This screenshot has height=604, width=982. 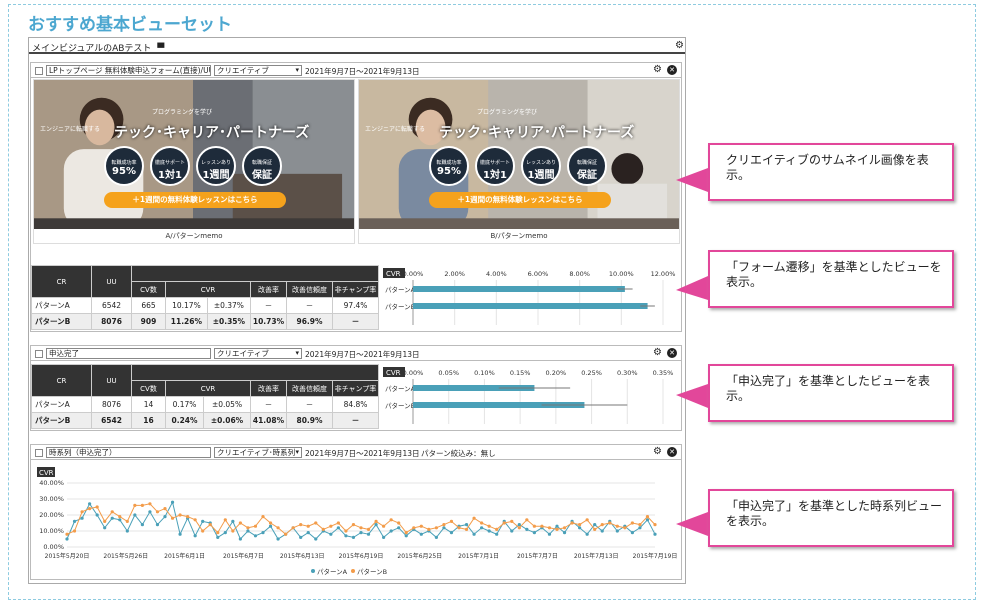 I want to click on callout-form-view: 「フォーム遷移」を基準としたビューを表示。, so click(x=831, y=279).